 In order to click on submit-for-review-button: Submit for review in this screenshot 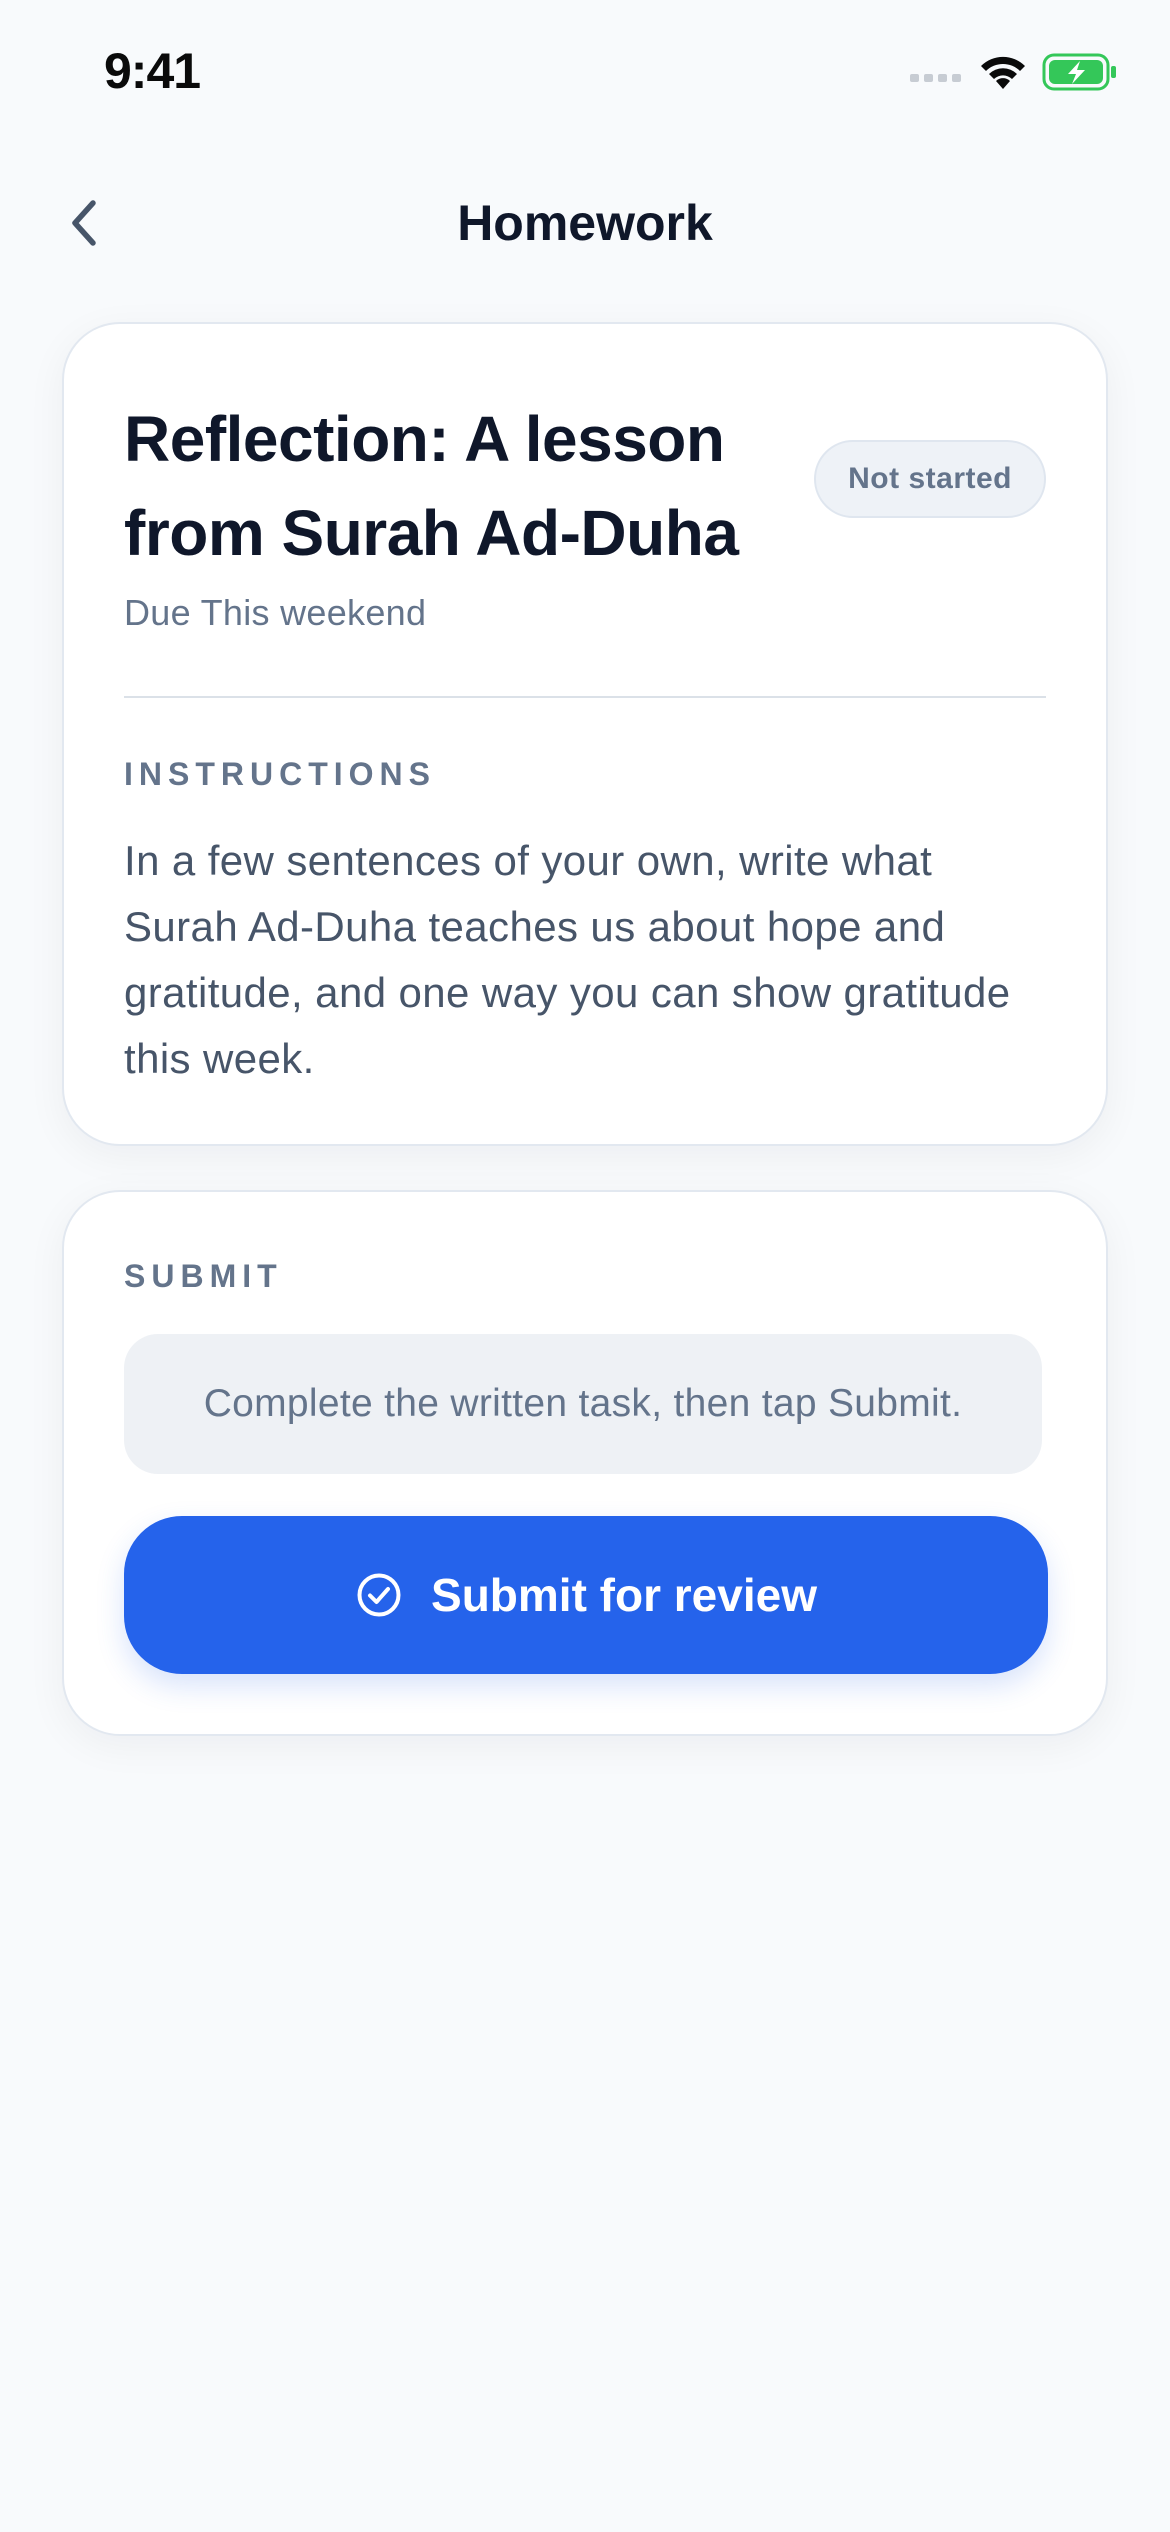, I will do `click(586, 1595)`.